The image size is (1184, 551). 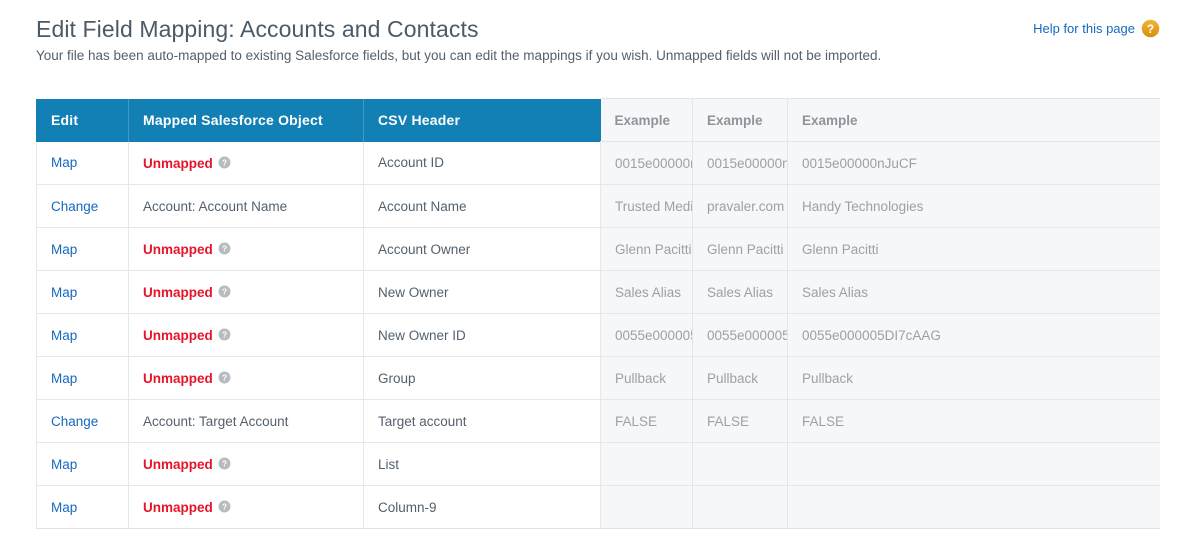 What do you see at coordinates (973, 335) in the screenshot?
I see `cell-example-3: 0055e000005DI7cAAG` at bounding box center [973, 335].